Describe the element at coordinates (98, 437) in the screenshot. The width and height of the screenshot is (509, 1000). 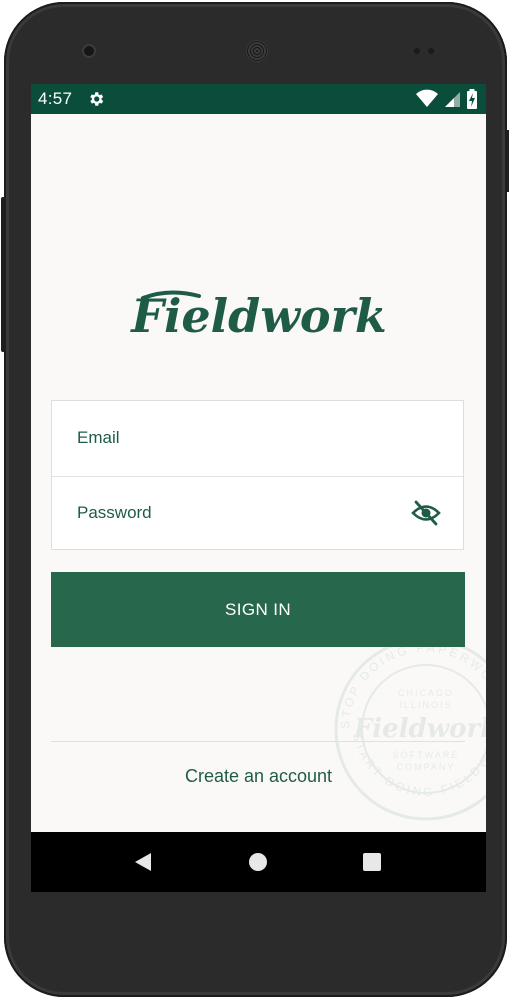
I see `email-label: Email` at that location.